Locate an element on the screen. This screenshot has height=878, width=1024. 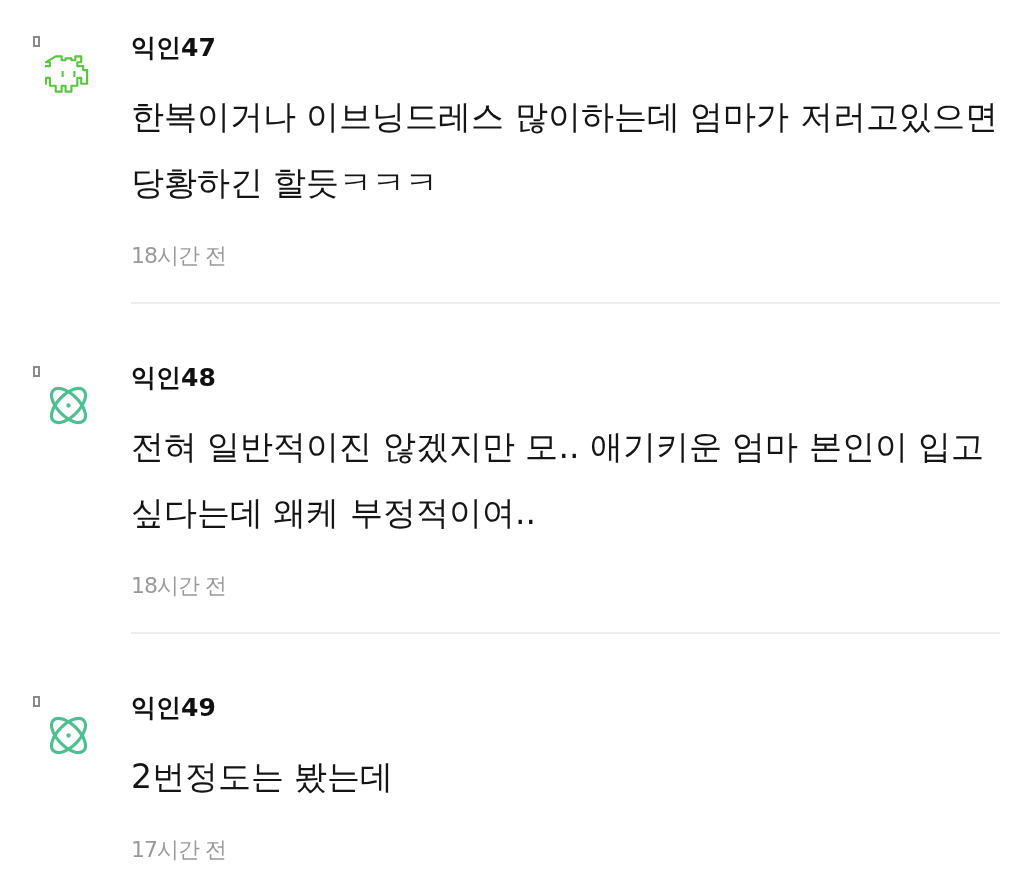
author-name: 익인48 is located at coordinates (173, 378).